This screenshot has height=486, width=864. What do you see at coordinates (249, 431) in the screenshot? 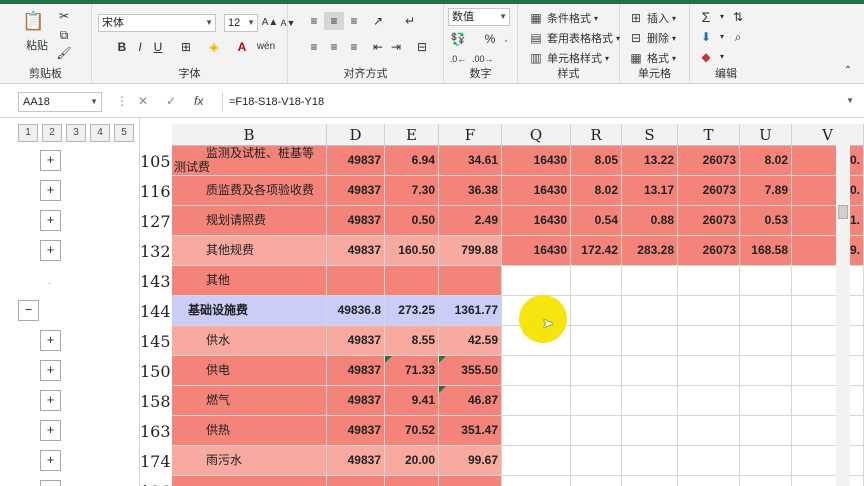
I see `row-label-cell: 供热` at bounding box center [249, 431].